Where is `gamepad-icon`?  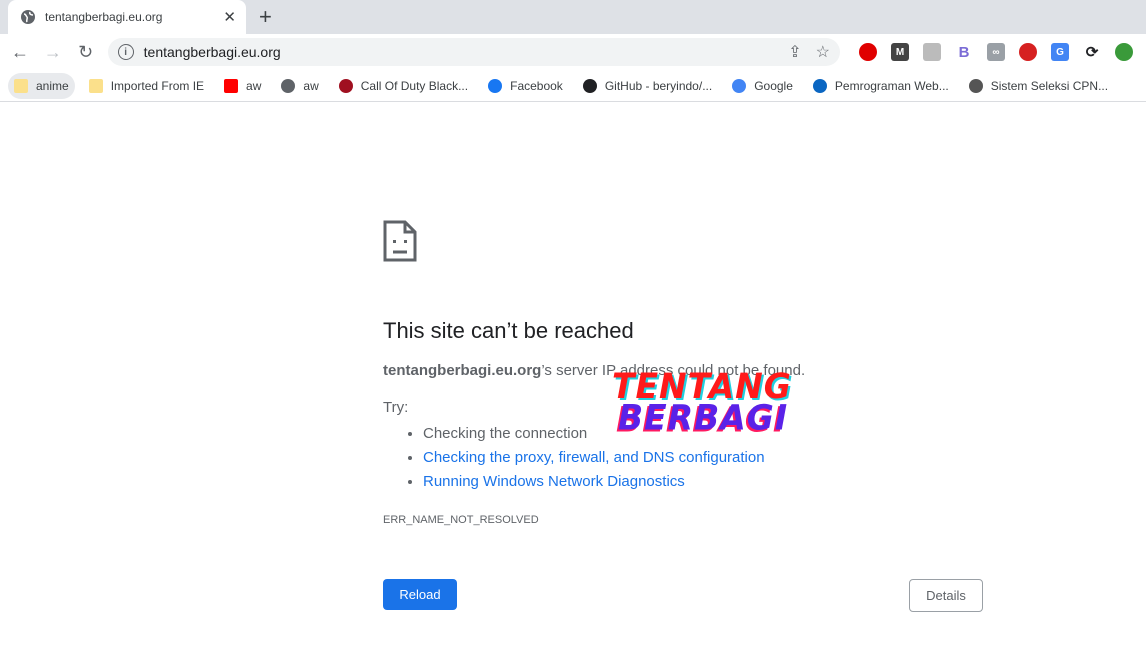
gamepad-icon is located at coordinates (345, 85).